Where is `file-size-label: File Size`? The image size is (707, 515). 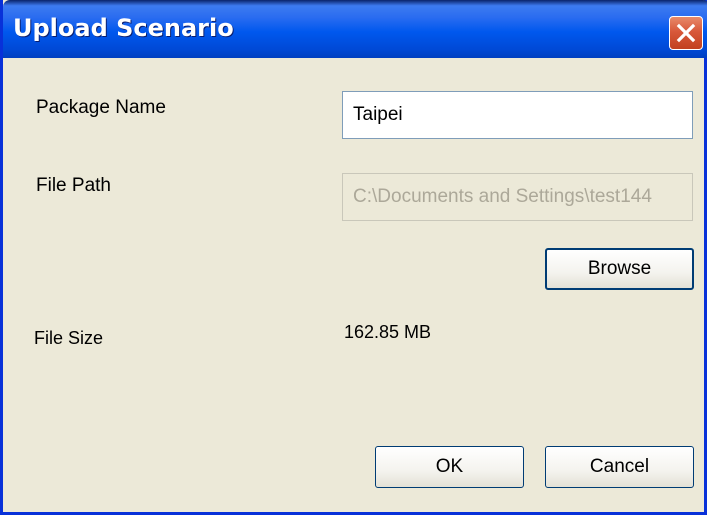
file-size-label: File Size is located at coordinates (69, 338).